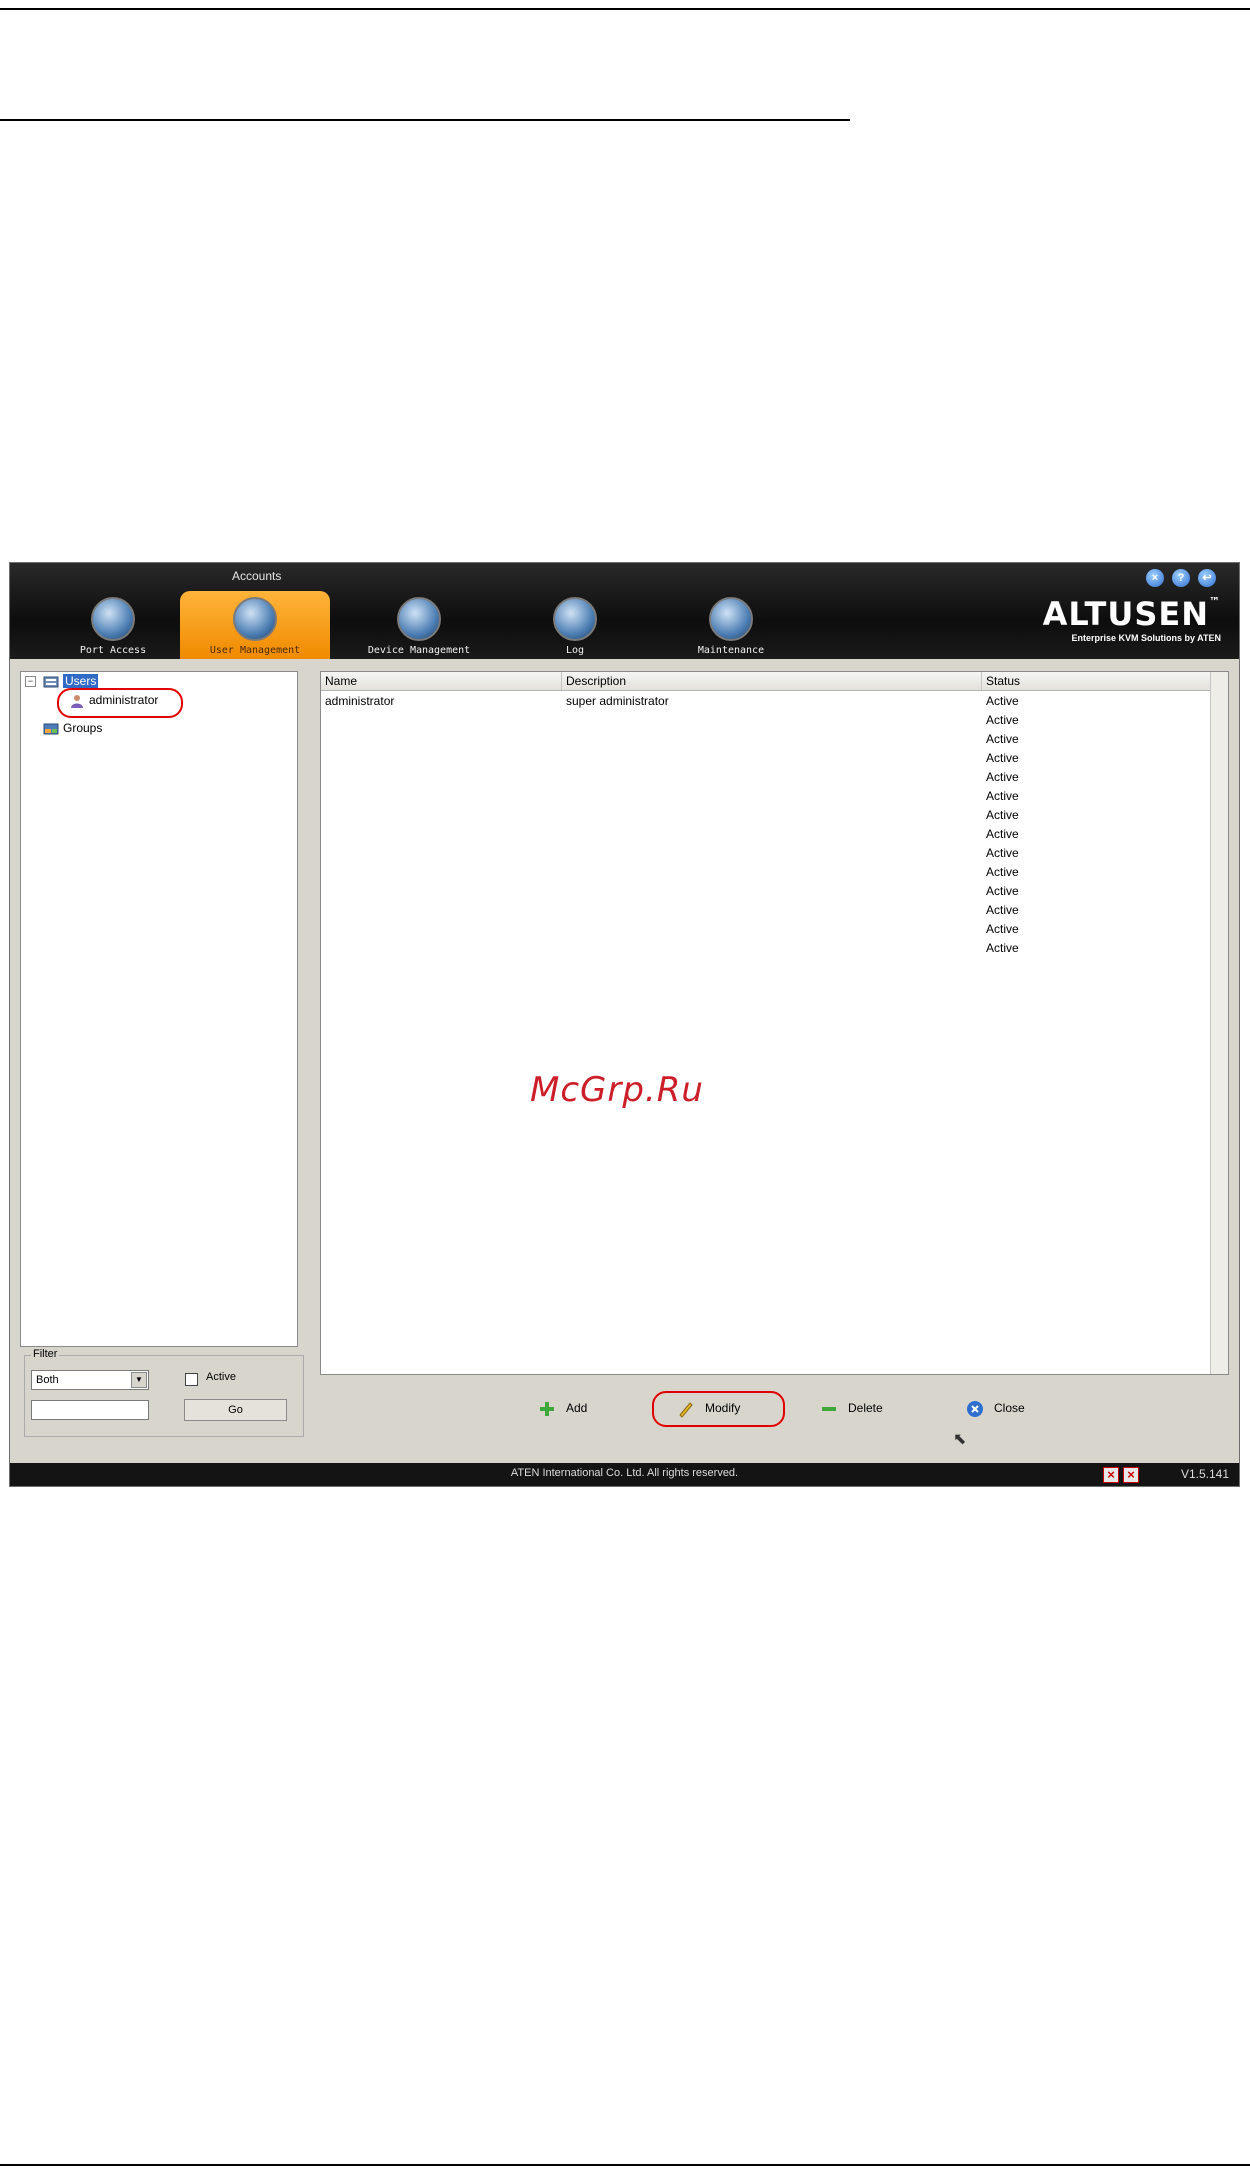  What do you see at coordinates (562, 1408) in the screenshot?
I see `add-button: Add` at bounding box center [562, 1408].